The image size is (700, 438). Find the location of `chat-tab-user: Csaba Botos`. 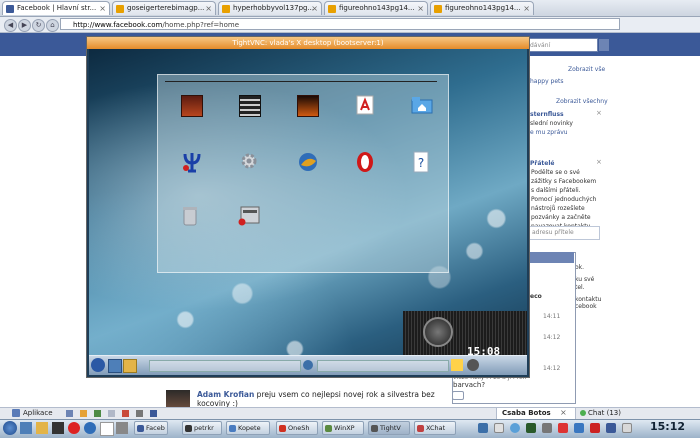

chat-tab-user: Csaba Botos is located at coordinates (526, 413).